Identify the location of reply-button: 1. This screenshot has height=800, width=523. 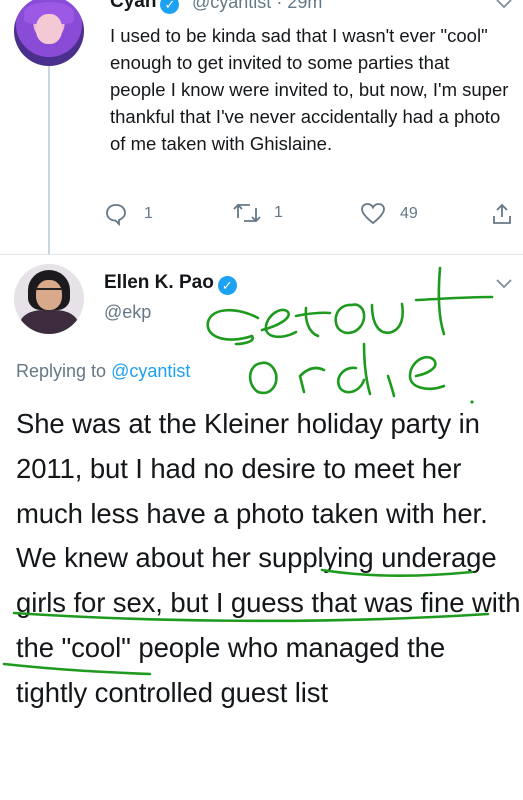
(128, 214).